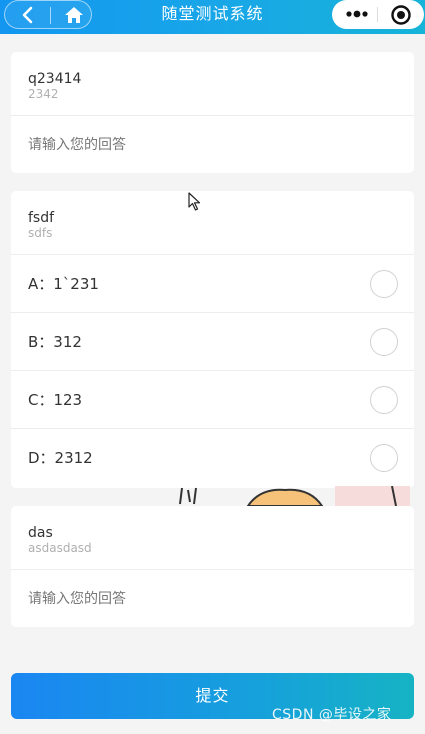 The height and width of the screenshot is (734, 425). What do you see at coordinates (212, 284) in the screenshot?
I see `option-a: A：1`231` at bounding box center [212, 284].